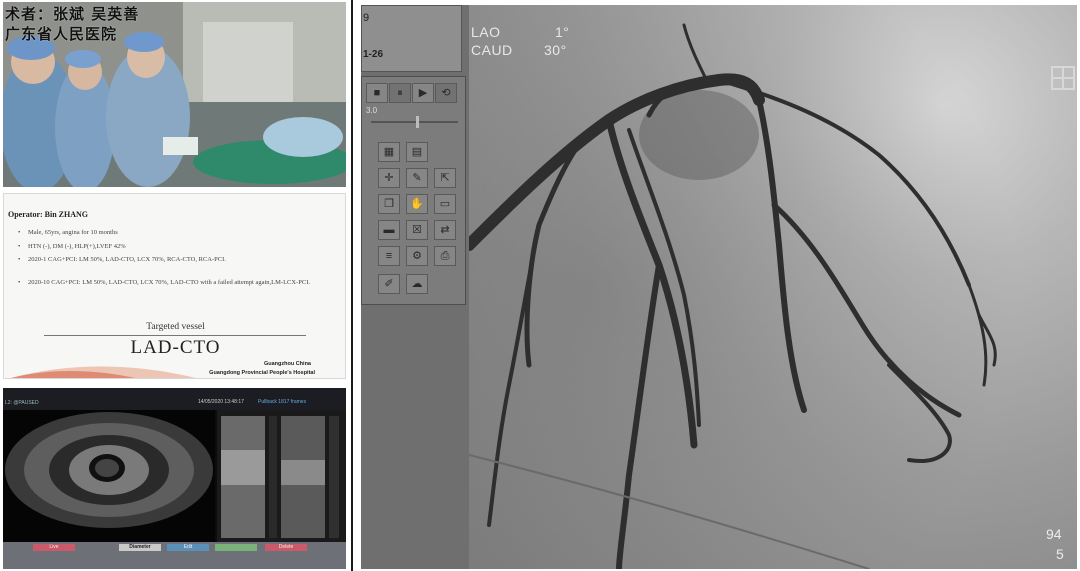  I want to click on frame-counter-current: 5, so click(1060, 554).